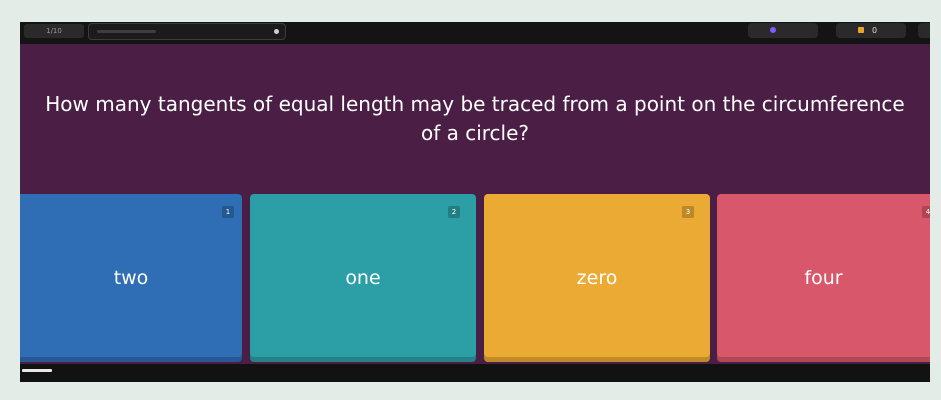 Image resolution: width=941 pixels, height=400 pixels. I want to click on top-bar: 1/10 0, so click(475, 33).